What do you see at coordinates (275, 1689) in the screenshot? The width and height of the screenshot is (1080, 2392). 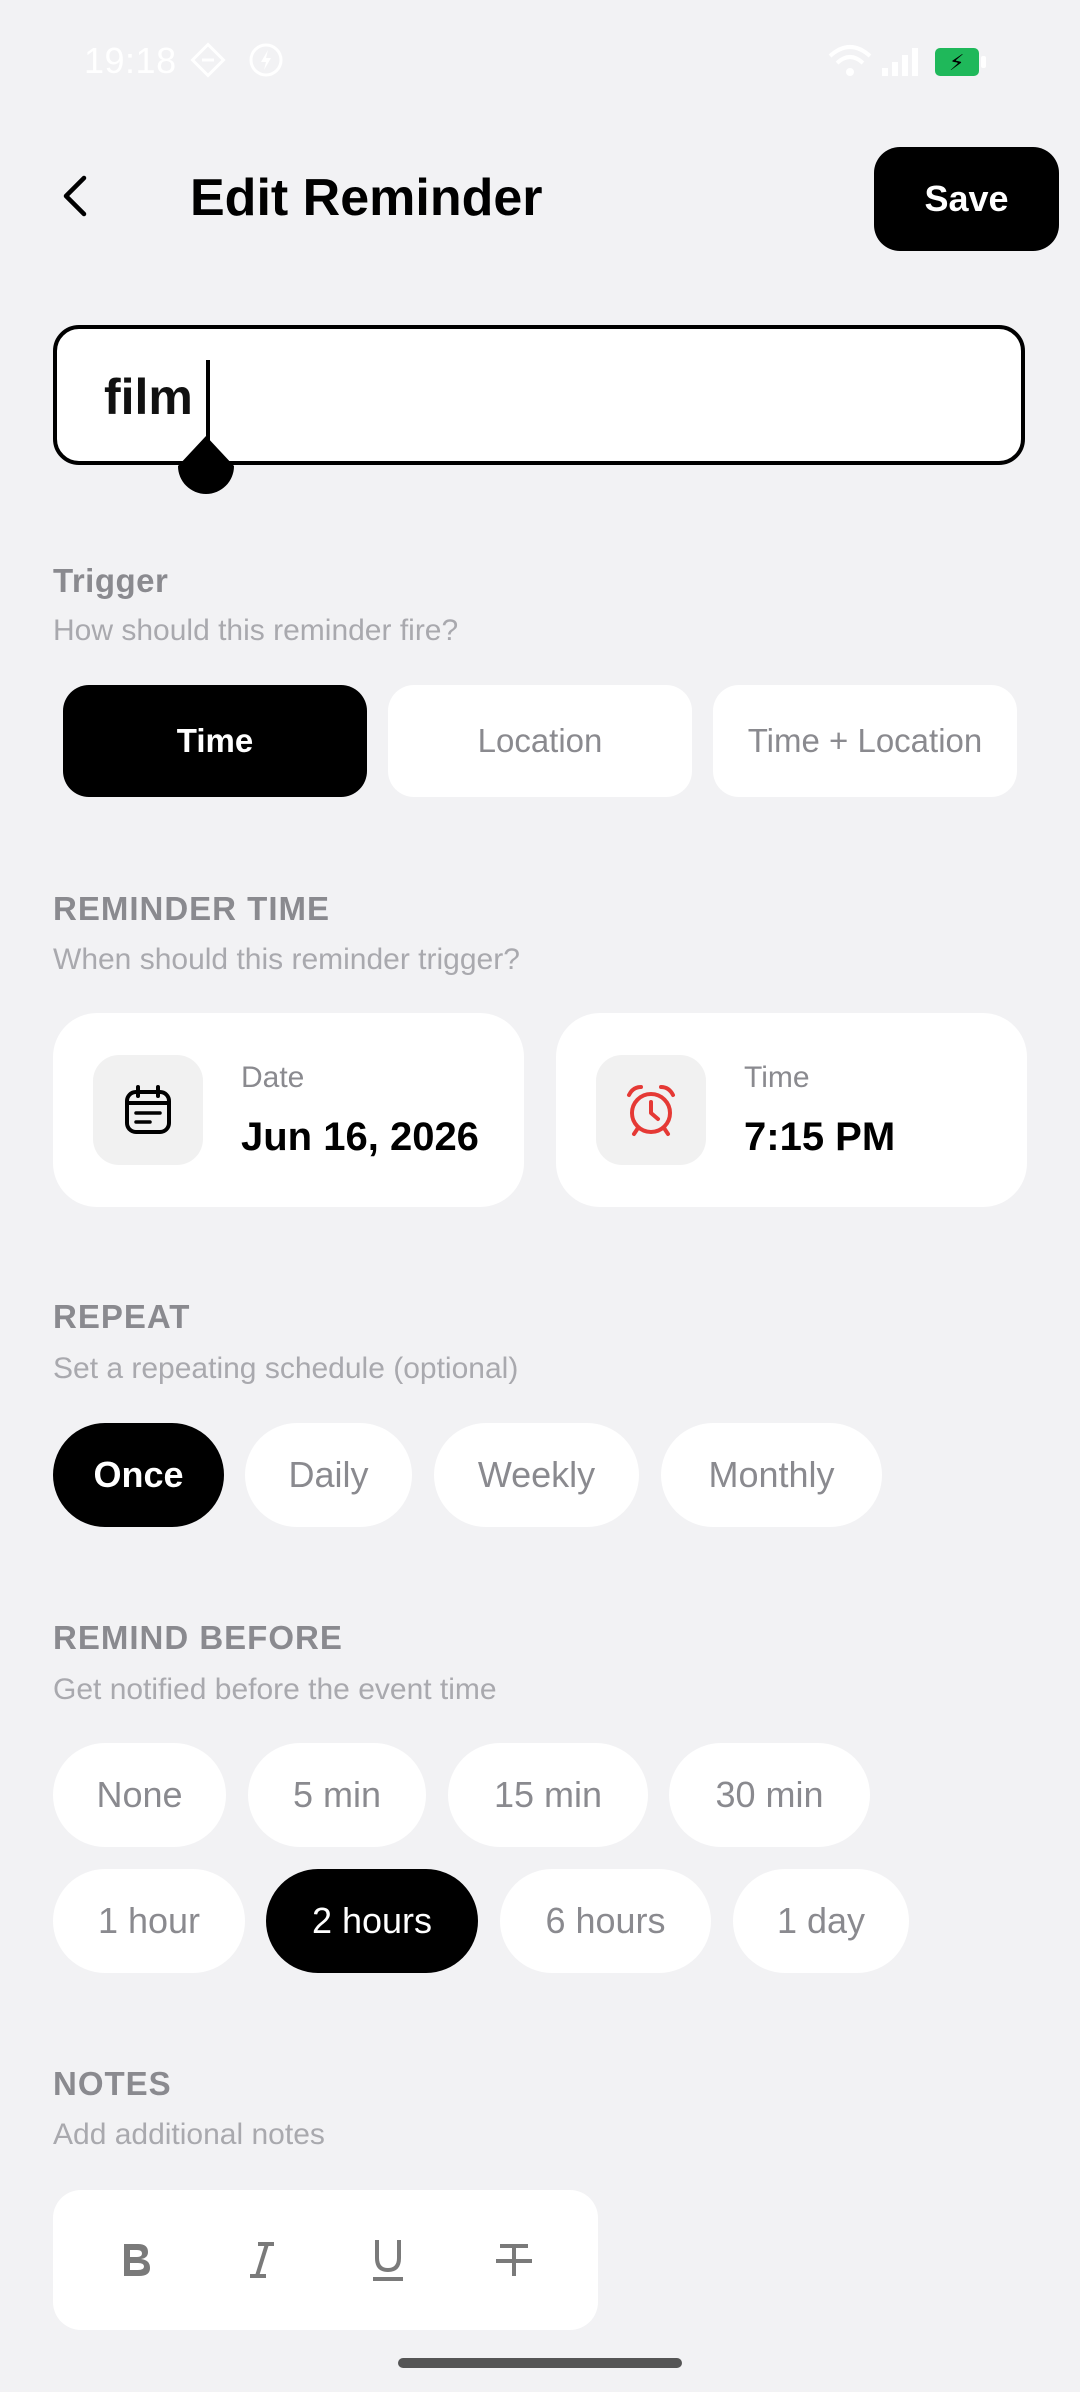 I see `remind-before-subtitle: Get notified before the event time` at bounding box center [275, 1689].